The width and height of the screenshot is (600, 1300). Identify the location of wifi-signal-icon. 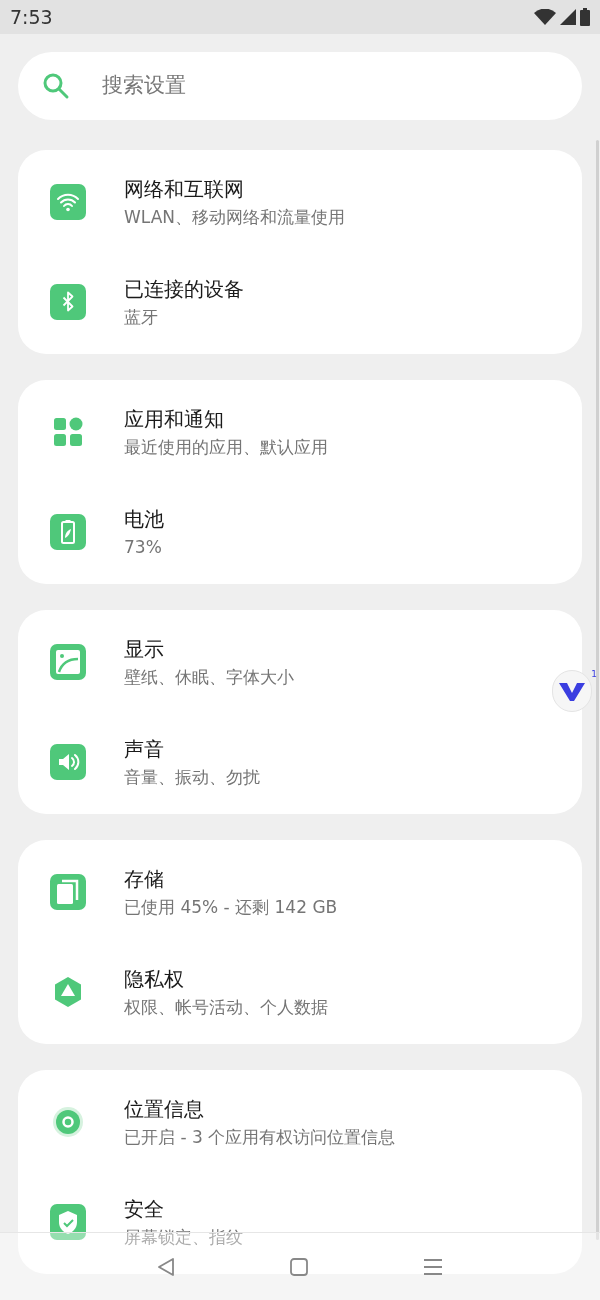
(545, 17).